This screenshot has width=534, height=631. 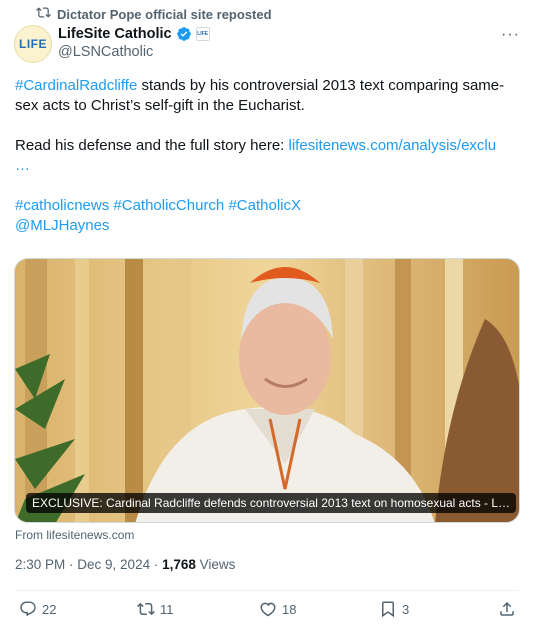 What do you see at coordinates (76, 85) in the screenshot?
I see `hashtag-cardinalradcliffe: #CardinalRadcliffe` at bounding box center [76, 85].